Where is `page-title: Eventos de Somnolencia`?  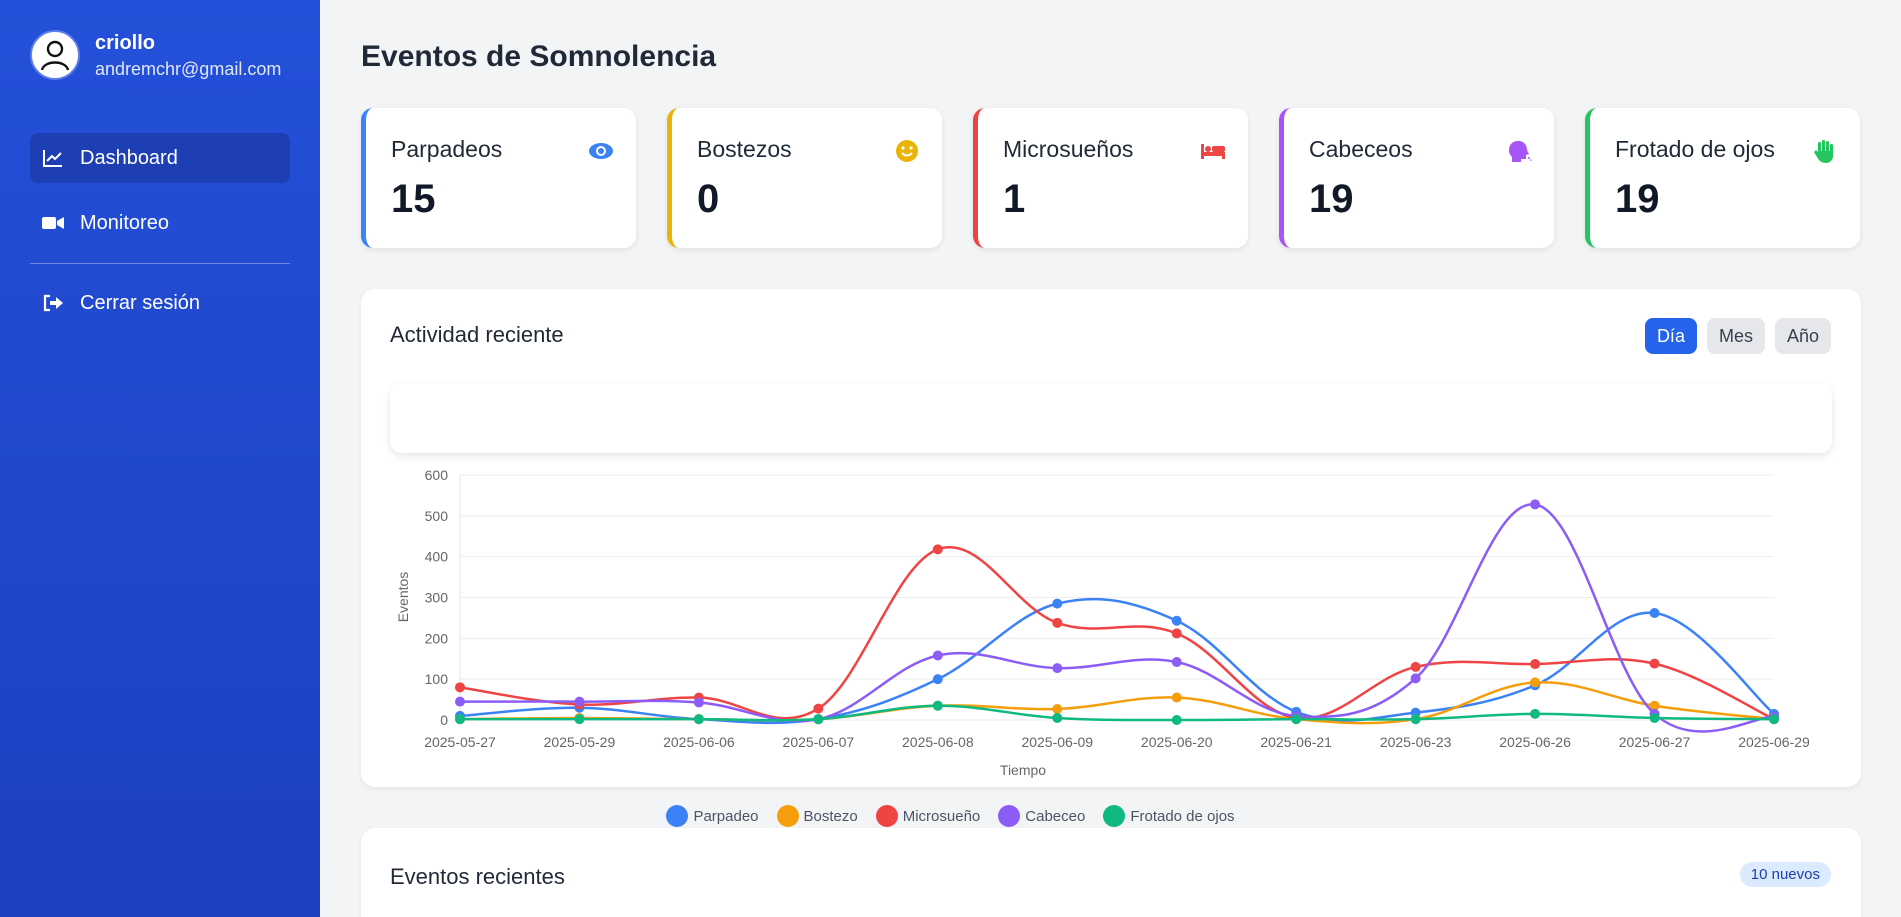 page-title: Eventos de Somnolencia is located at coordinates (539, 56).